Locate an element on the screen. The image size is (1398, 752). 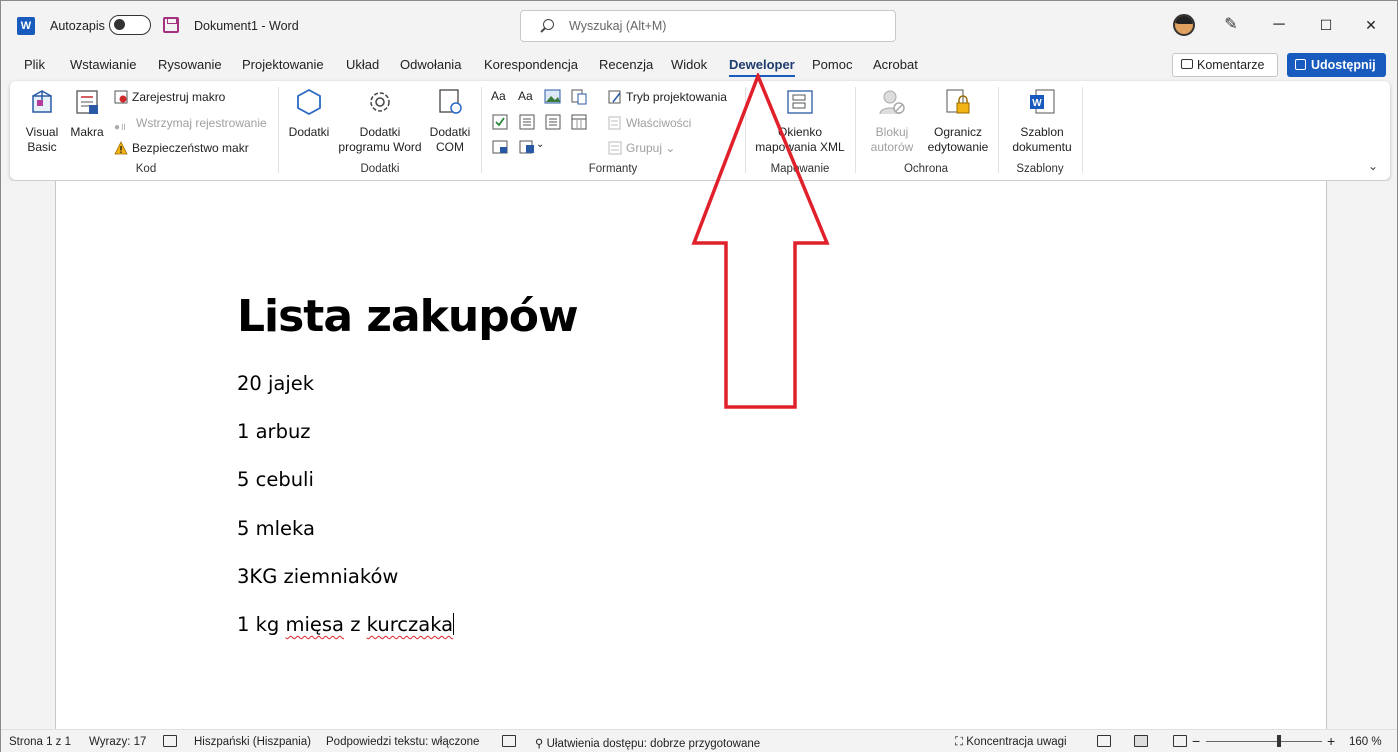
macros-button: Makra is located at coordinates (87, 113).